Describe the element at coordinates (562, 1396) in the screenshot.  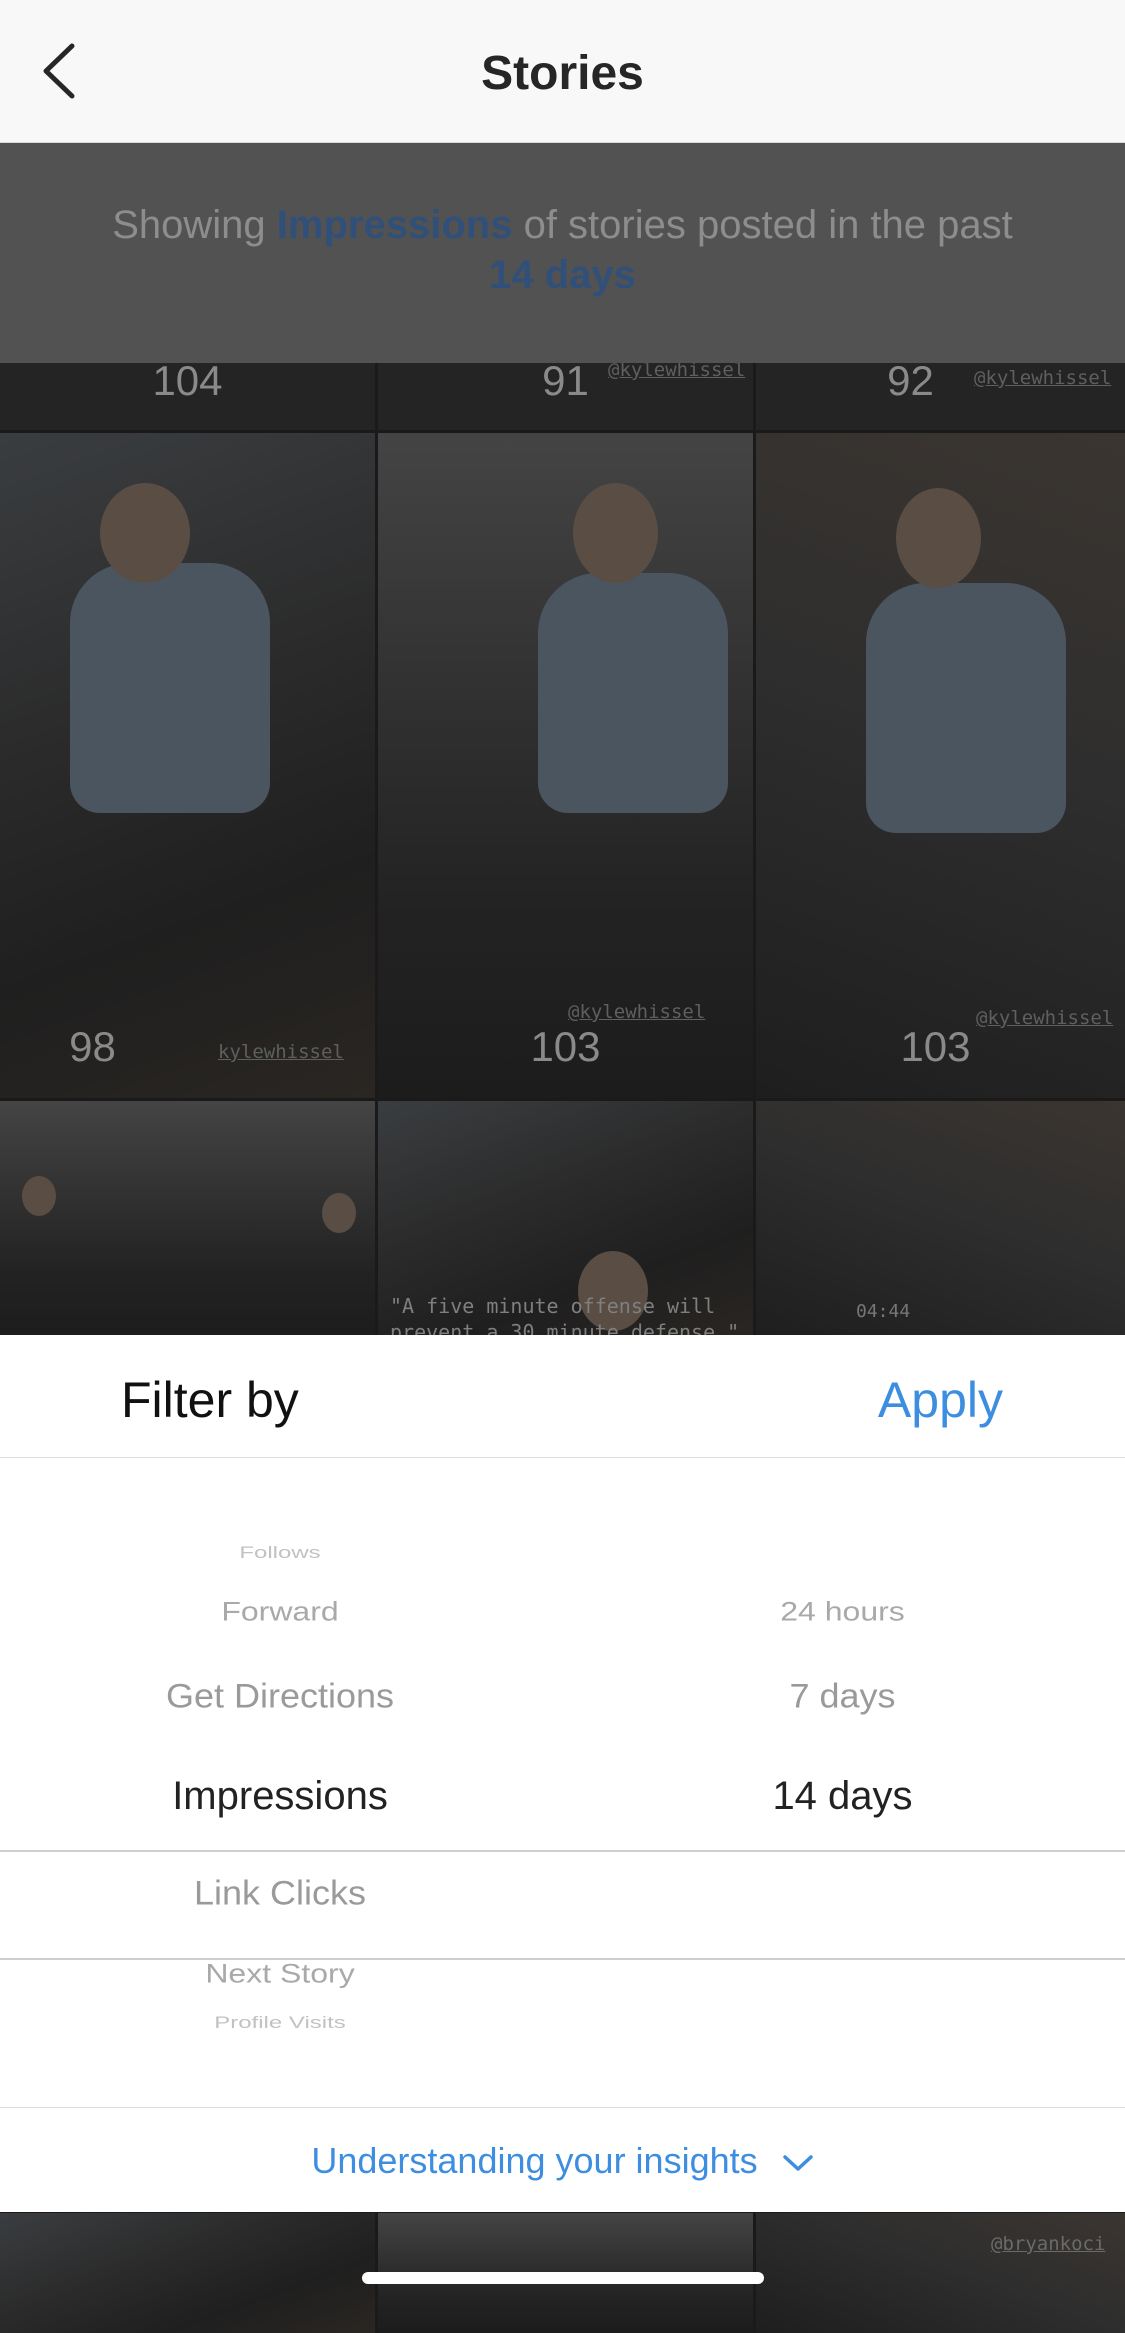
I see `filter-sheet-header: Filter by Apply` at that location.